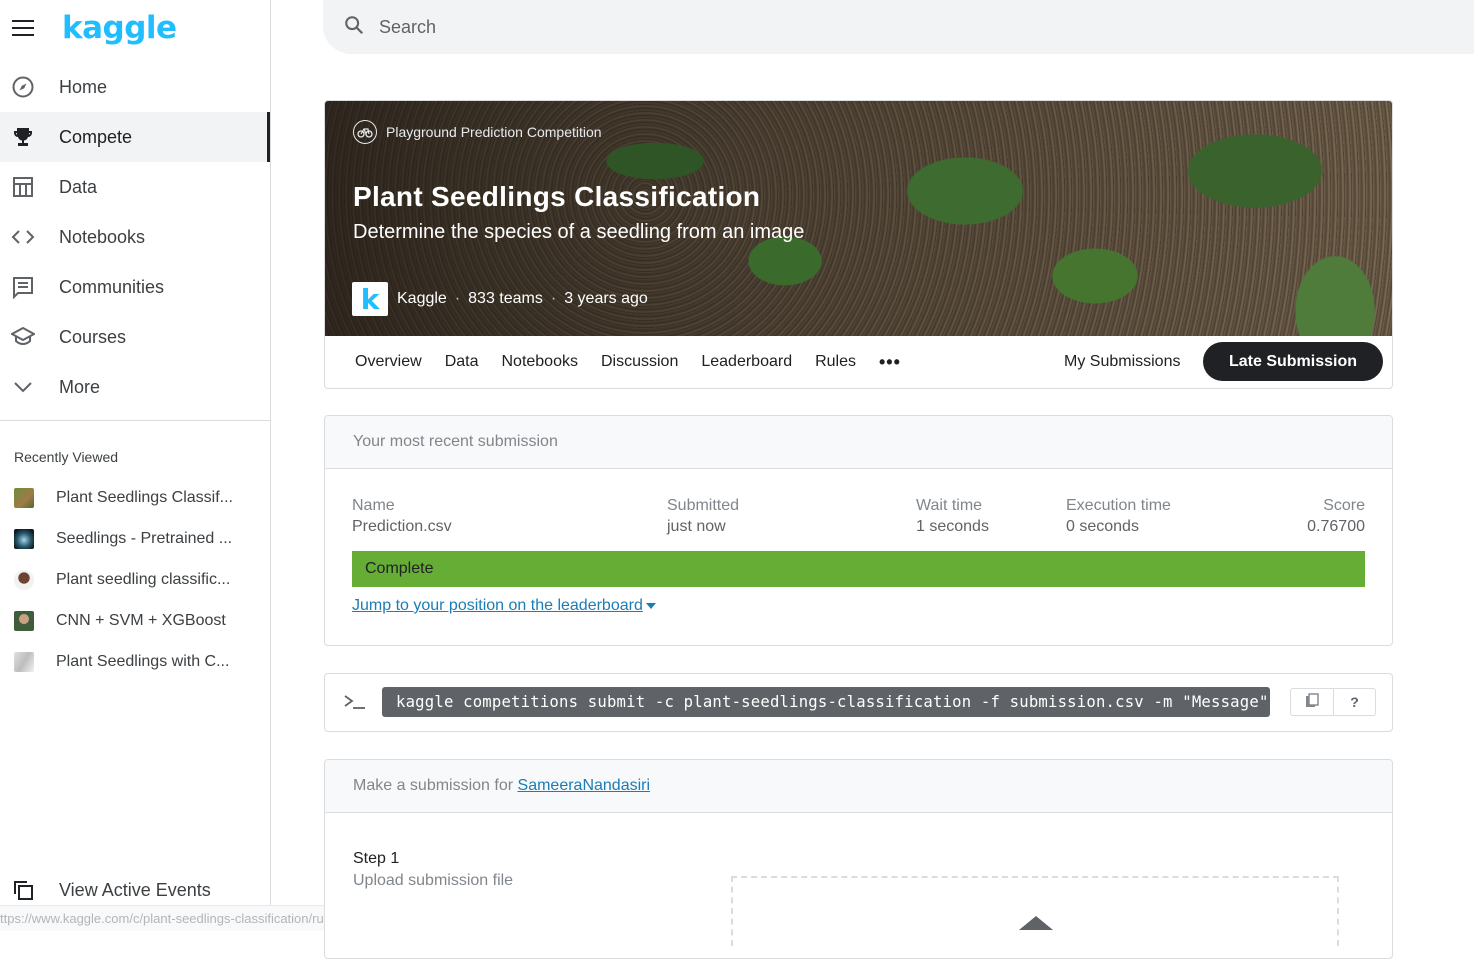 The image size is (1474, 959). Describe the element at coordinates (462, 362) in the screenshot. I see `tab-data: Data` at that location.